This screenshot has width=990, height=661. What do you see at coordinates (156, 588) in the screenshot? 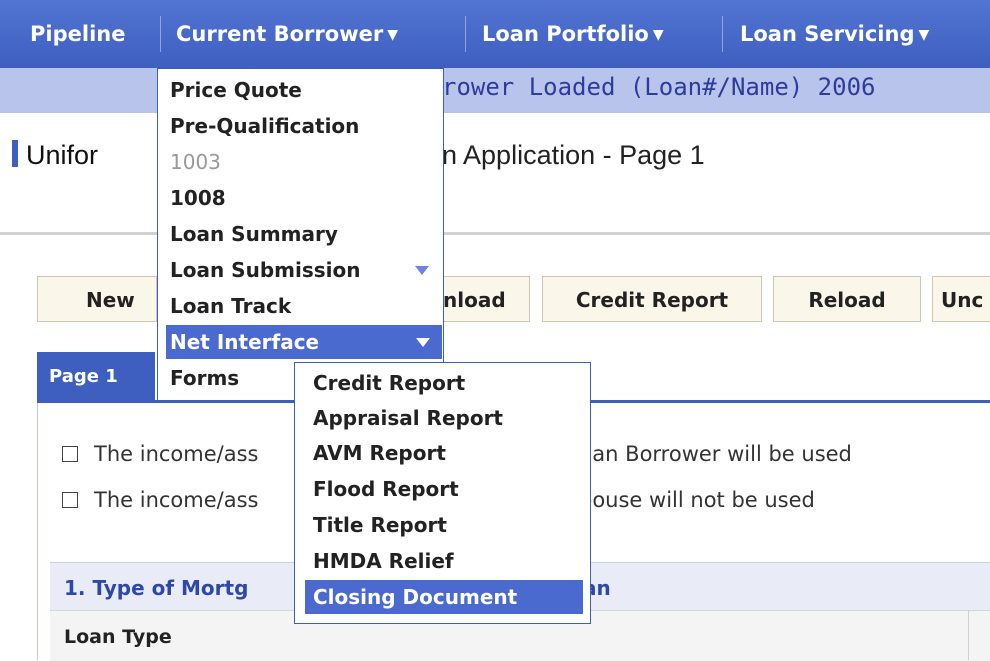
I see `section-title: 1. Type of Mortg` at bounding box center [156, 588].